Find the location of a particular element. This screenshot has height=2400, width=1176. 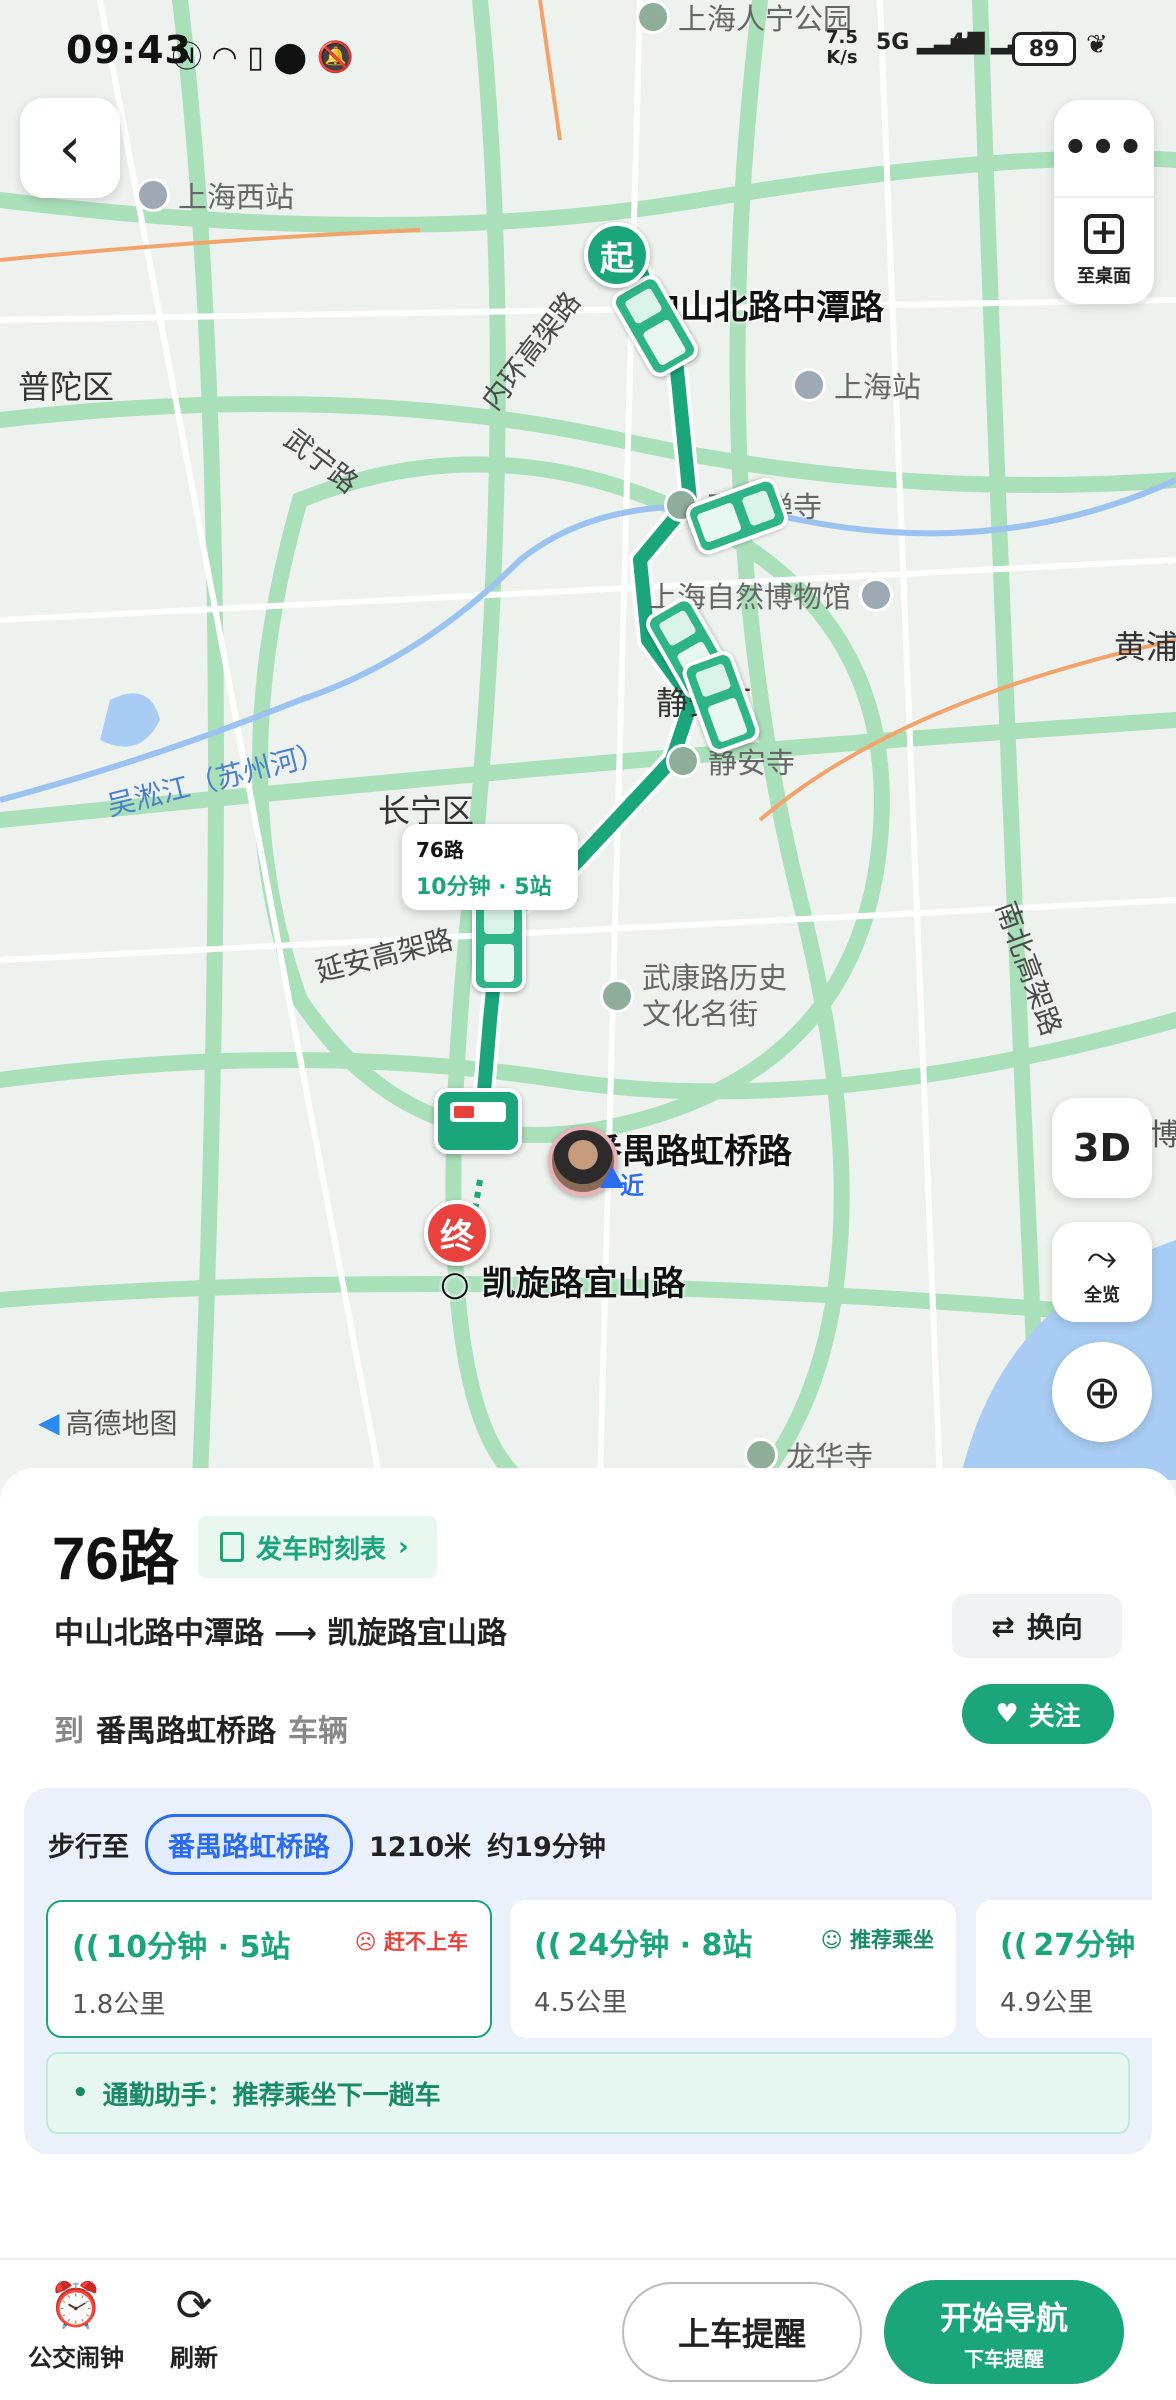

end-pin: 终 is located at coordinates (457, 1233).